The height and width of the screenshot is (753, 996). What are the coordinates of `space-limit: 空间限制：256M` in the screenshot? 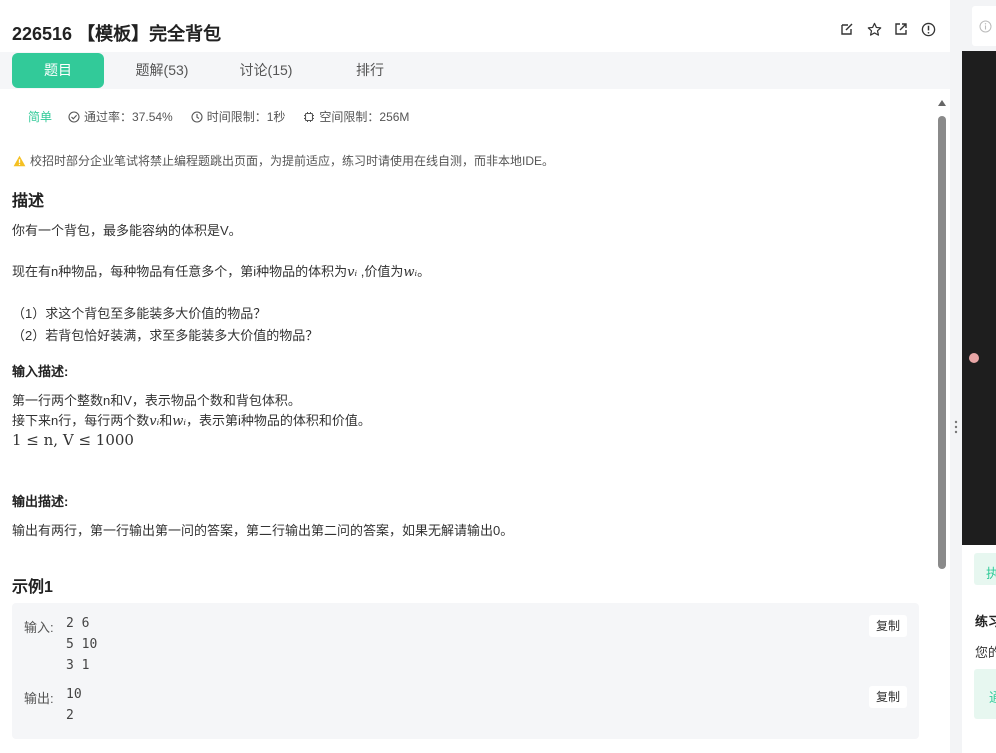 It's located at (356, 116).